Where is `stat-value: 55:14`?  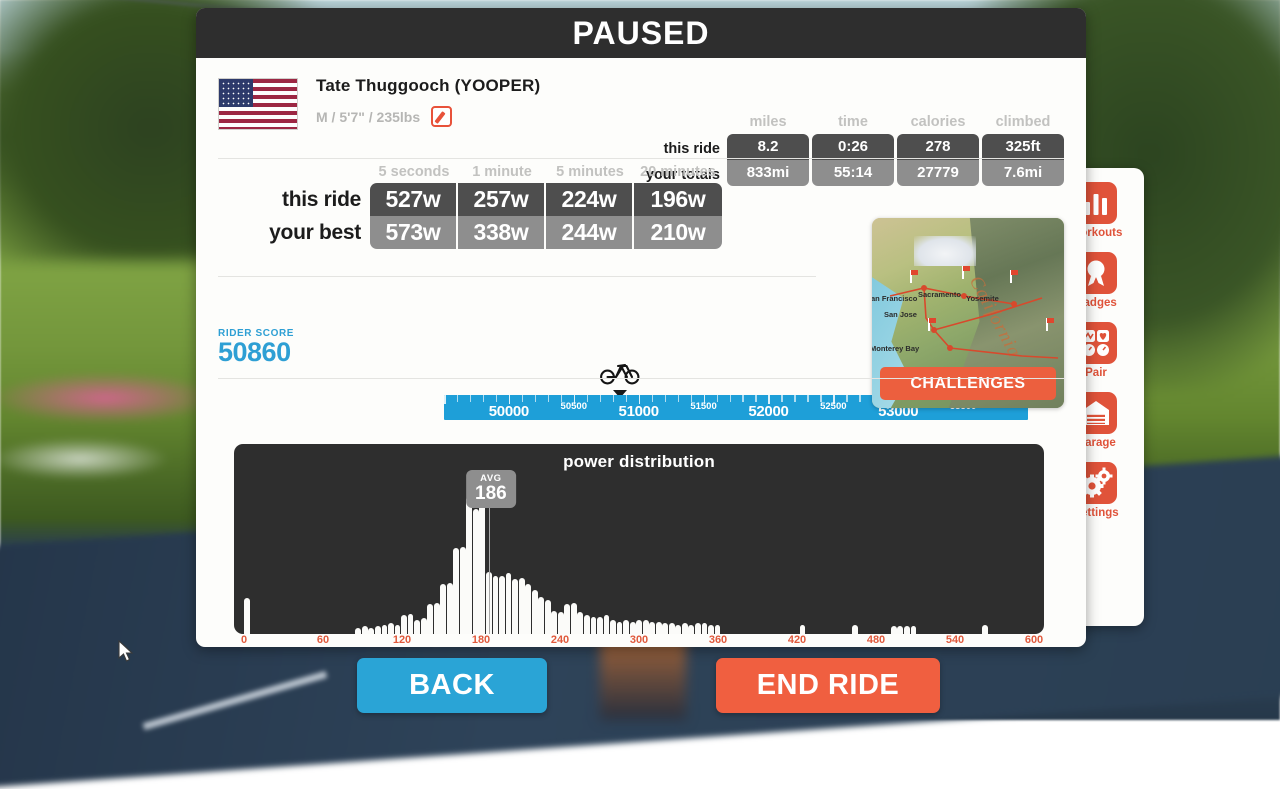
stat-value: 55:14 is located at coordinates (853, 173).